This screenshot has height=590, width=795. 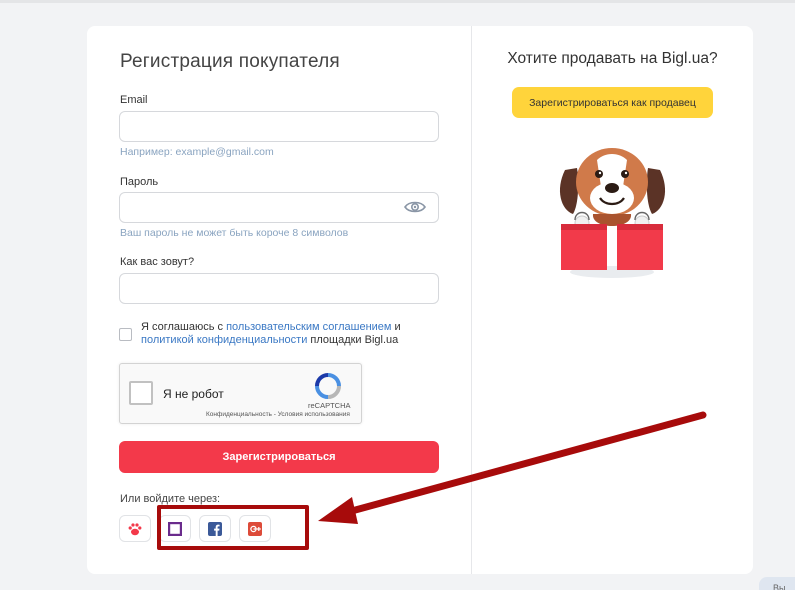 What do you see at coordinates (353, 340) in the screenshot?
I see `agree-suffix: площадки Bigl.ua` at bounding box center [353, 340].